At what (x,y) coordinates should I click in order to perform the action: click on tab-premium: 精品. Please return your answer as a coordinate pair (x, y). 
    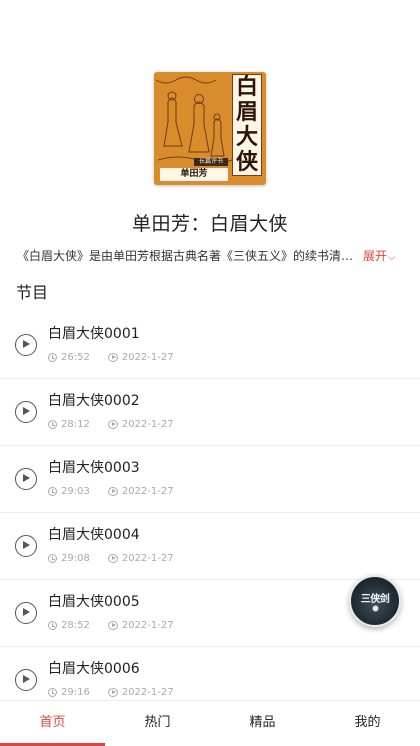
    Looking at the image, I should click on (262, 723).